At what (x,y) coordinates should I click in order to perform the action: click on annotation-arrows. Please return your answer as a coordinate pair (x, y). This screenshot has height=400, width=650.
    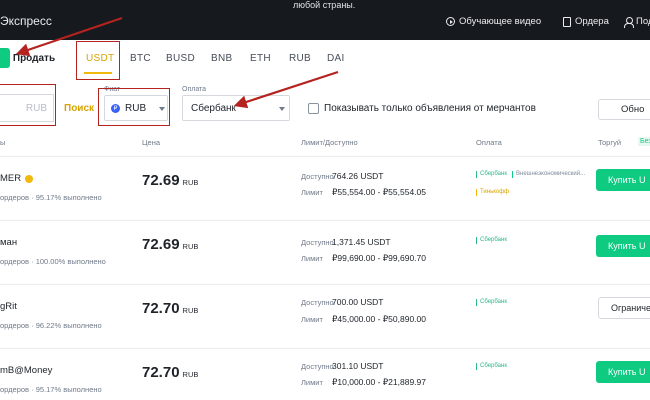
    Looking at the image, I should click on (177, 62).